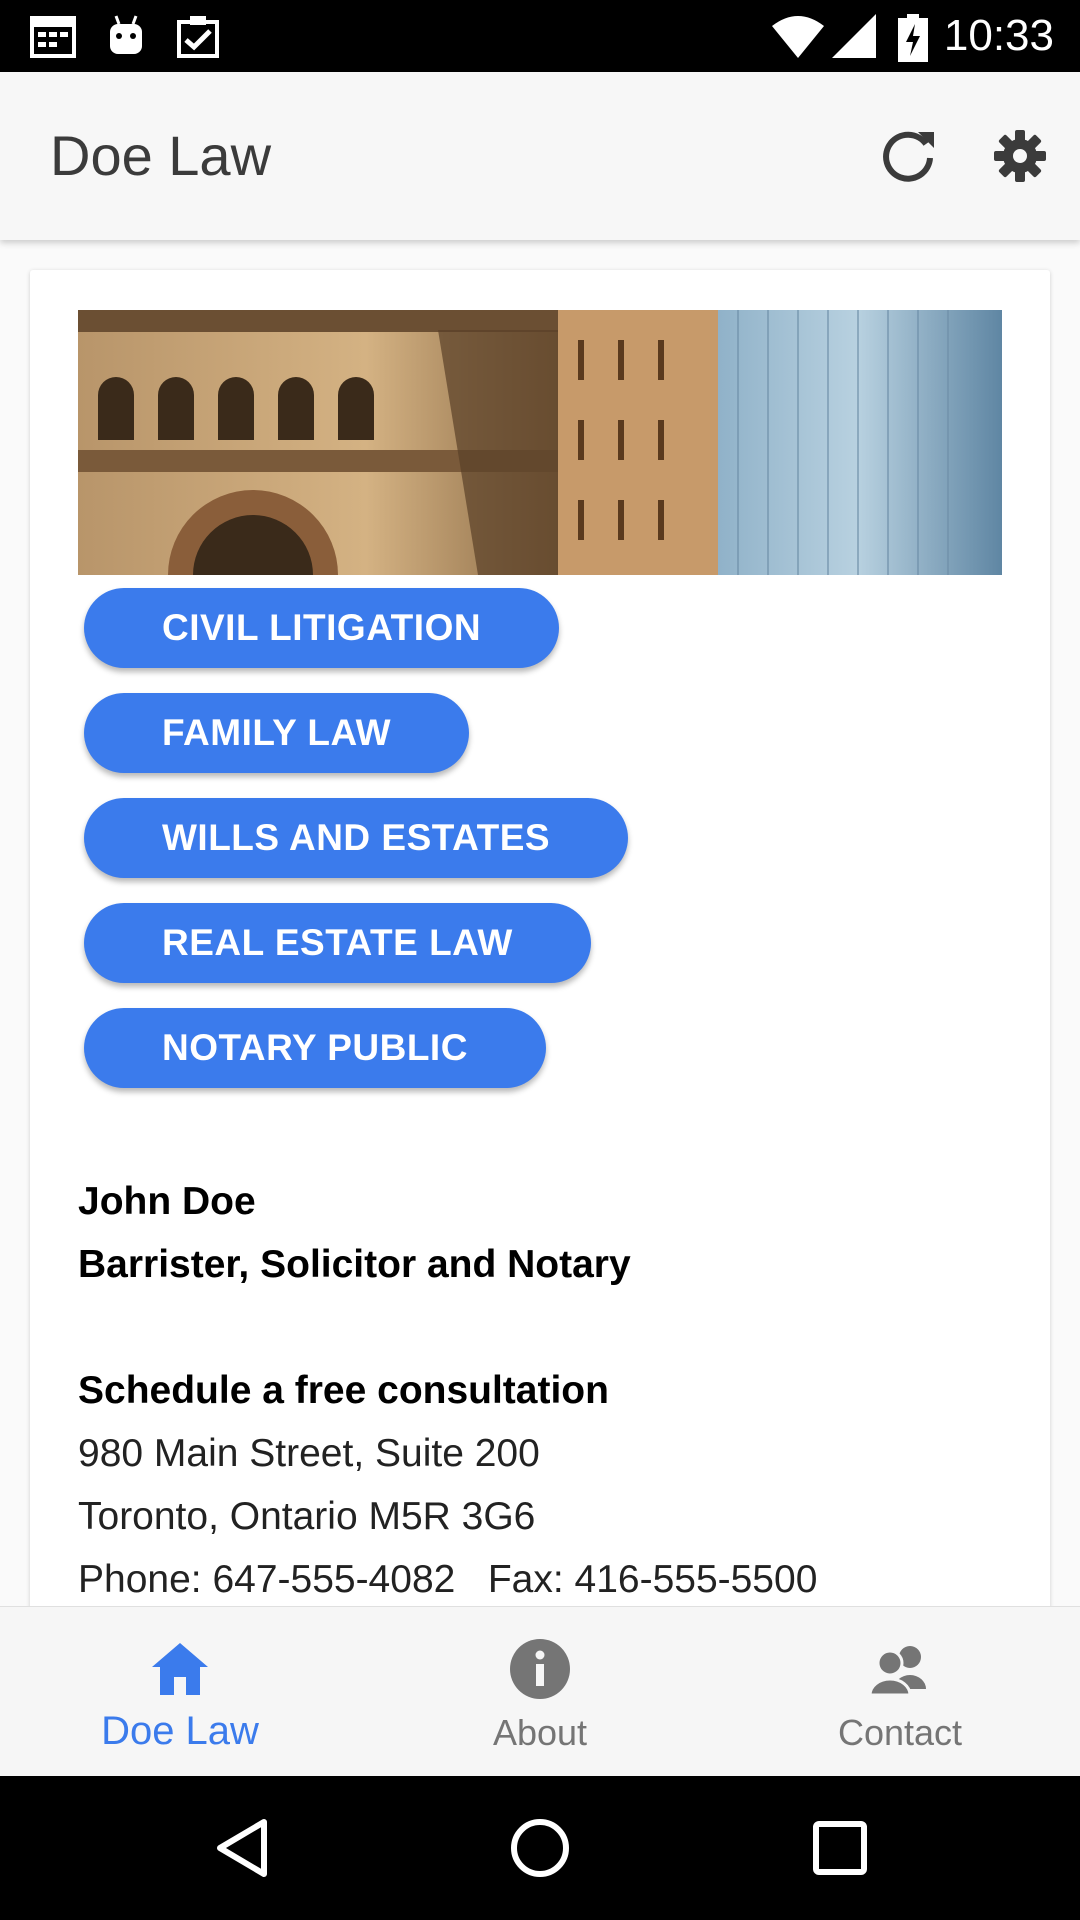 The image size is (1080, 1920). Describe the element at coordinates (322, 628) in the screenshot. I see `service-chip-civil-litigation: CIVIL LITIGATION` at that location.